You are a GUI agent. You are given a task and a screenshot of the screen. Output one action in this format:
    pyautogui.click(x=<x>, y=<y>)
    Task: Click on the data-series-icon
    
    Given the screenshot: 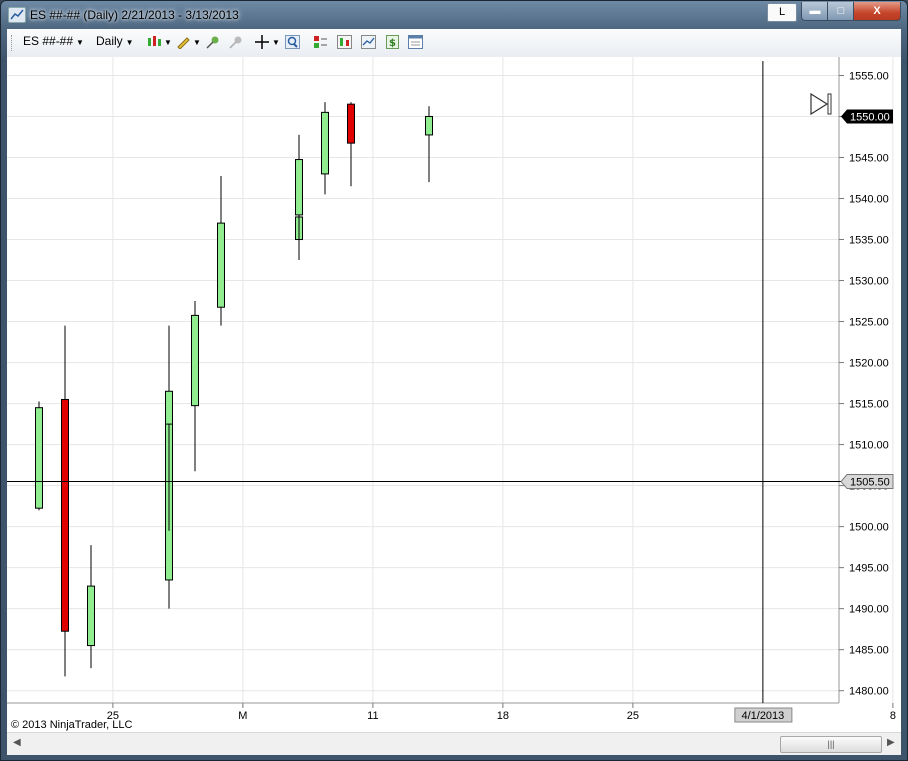 What is the action you would take?
    pyautogui.click(x=320, y=42)
    